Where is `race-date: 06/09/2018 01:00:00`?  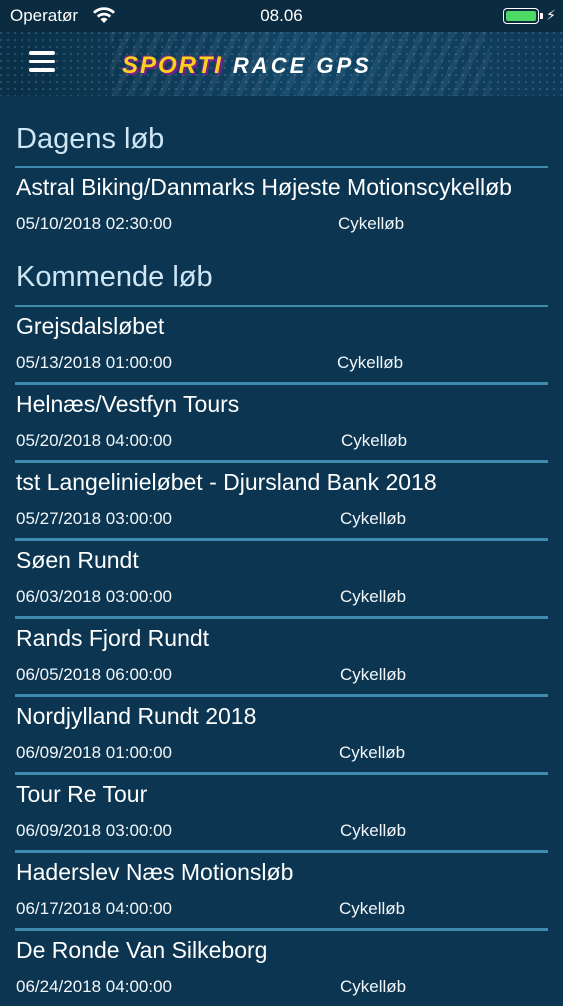
race-date: 06/09/2018 01:00:00 is located at coordinates (94, 752).